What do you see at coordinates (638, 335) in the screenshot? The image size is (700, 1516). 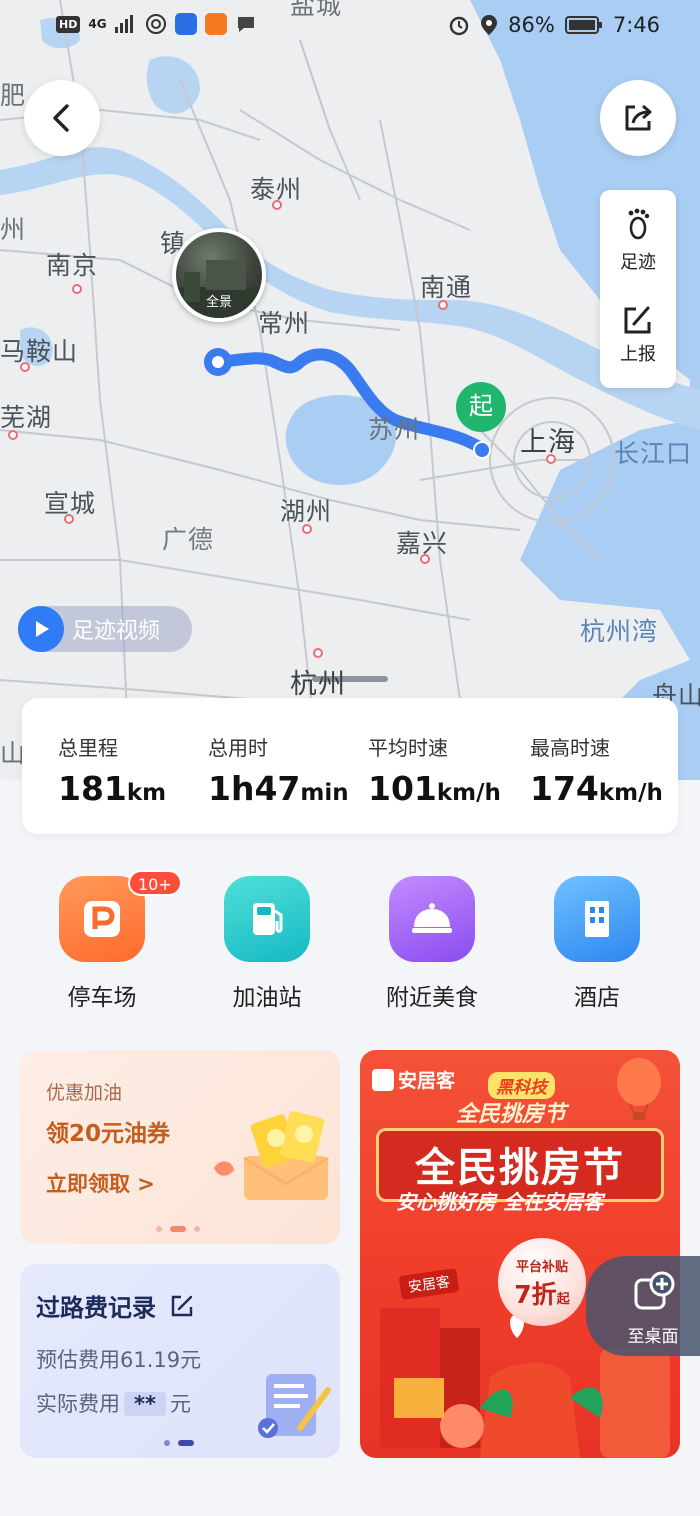 I see `report-button: 上报` at bounding box center [638, 335].